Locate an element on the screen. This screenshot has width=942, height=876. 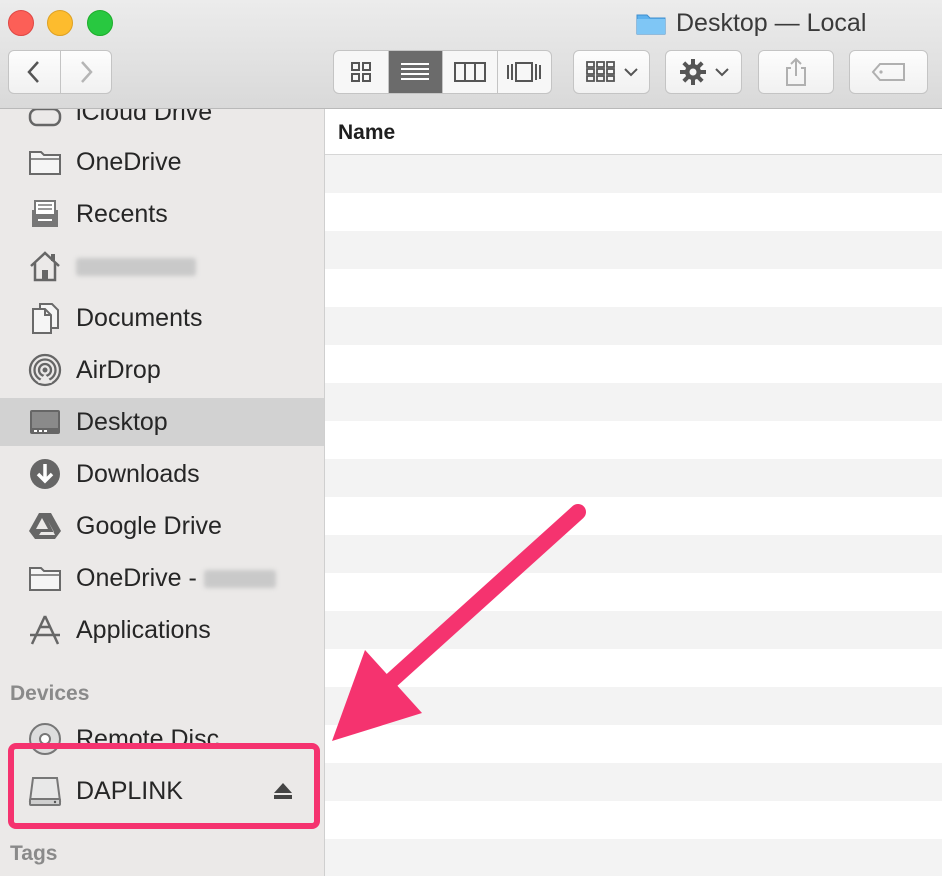
cover-flow-view-icon is located at coordinates (524, 72).